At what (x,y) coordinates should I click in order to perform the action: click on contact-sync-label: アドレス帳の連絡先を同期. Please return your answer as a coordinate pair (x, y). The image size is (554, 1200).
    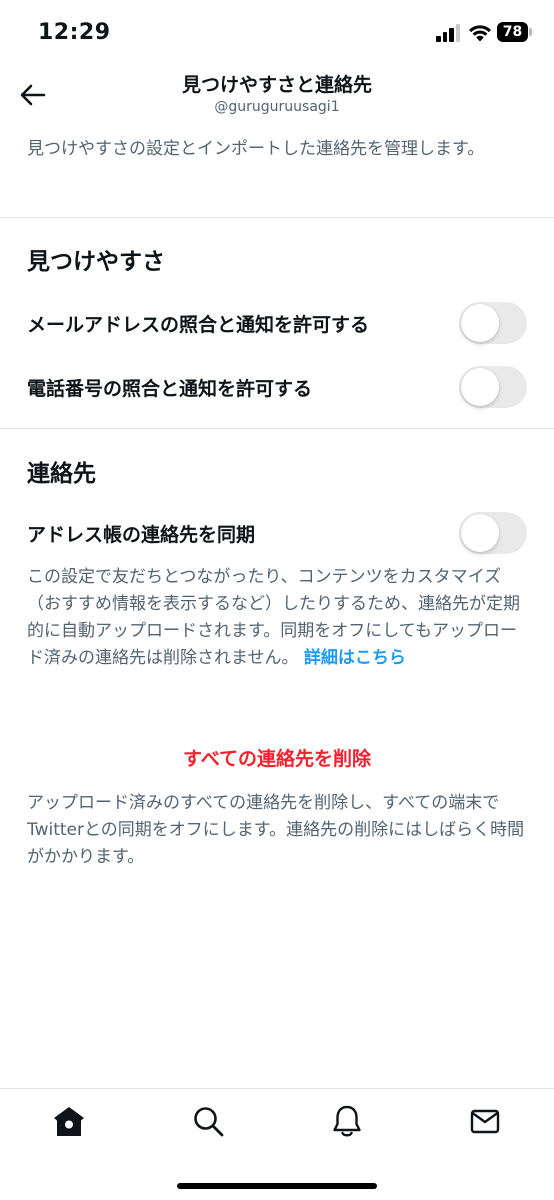
    Looking at the image, I should click on (141, 535).